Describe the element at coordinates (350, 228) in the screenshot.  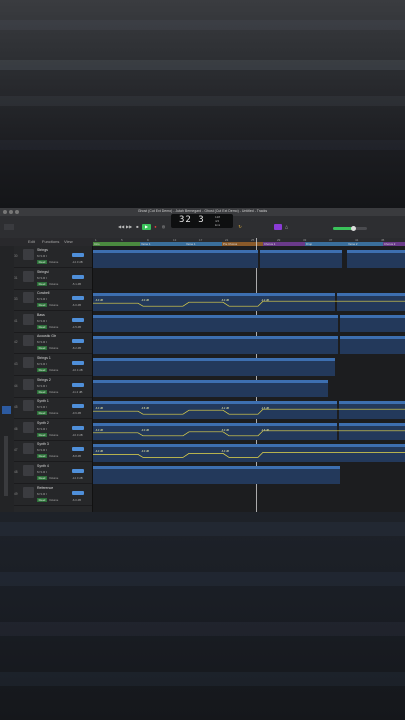
I see `master-volume-slider` at that location.